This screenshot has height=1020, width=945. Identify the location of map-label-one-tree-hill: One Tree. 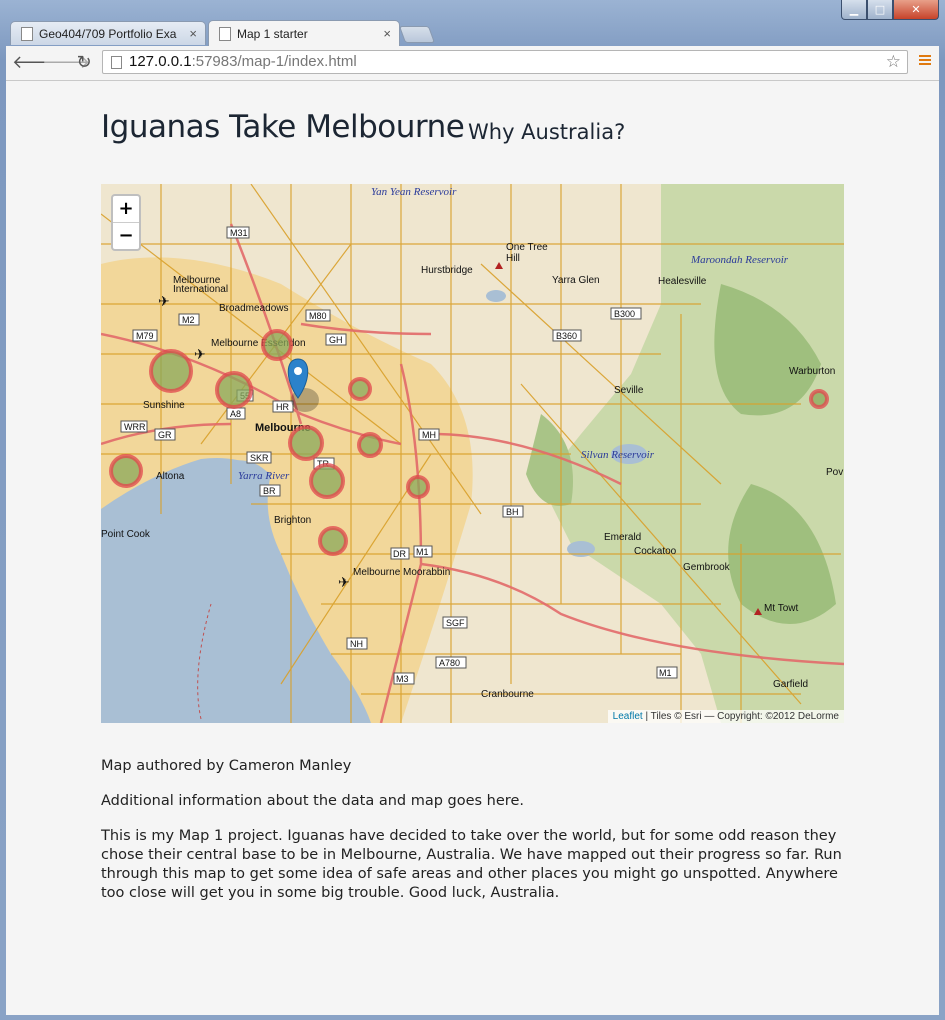
(527, 247).